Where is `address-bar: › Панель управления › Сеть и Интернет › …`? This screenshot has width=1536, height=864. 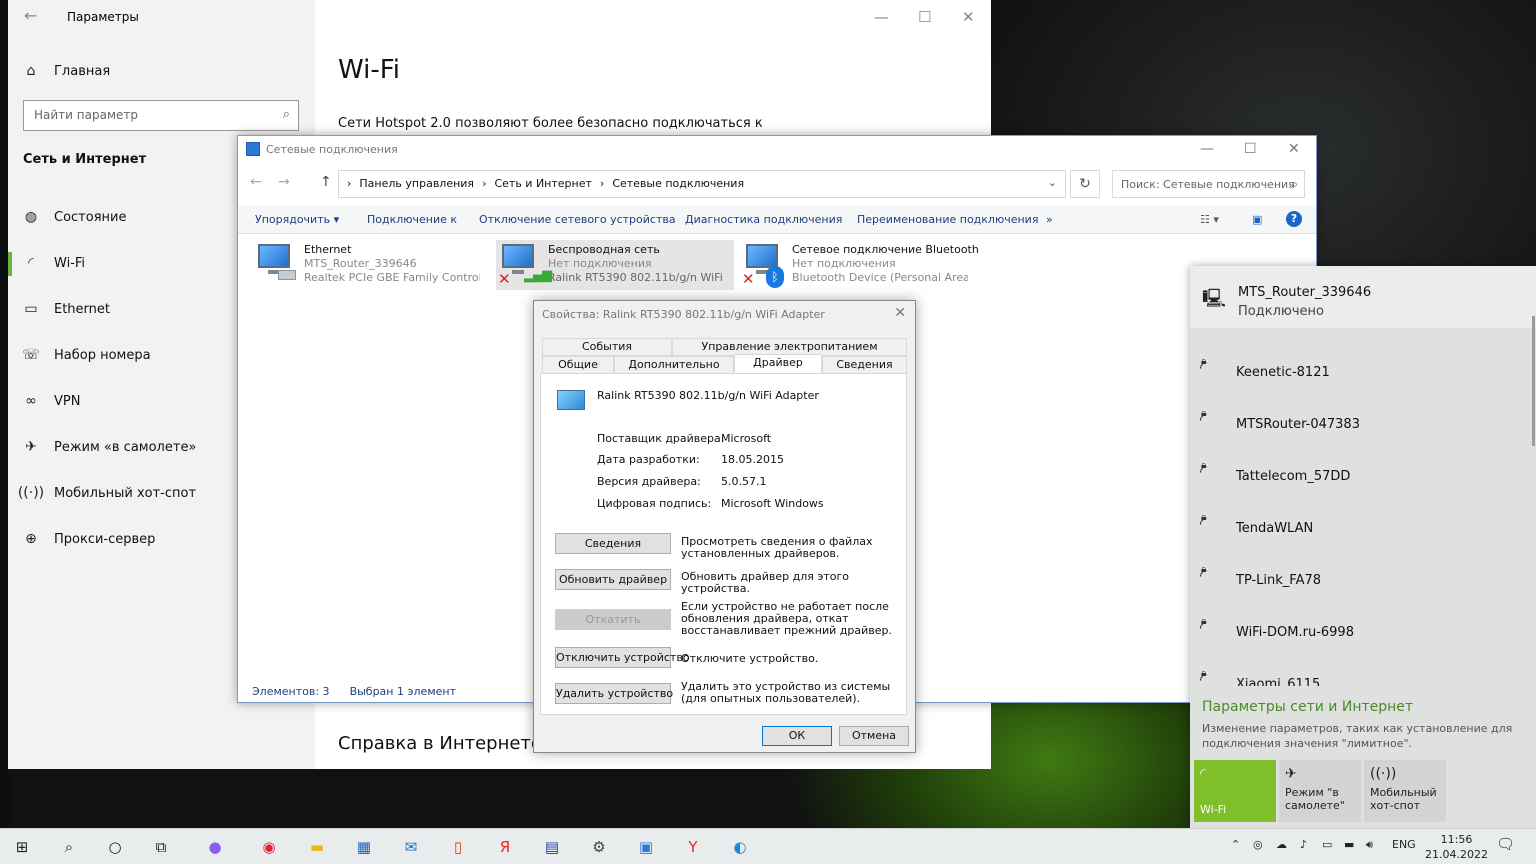
address-bar: › Панель управления › Сеть и Интернет › … is located at coordinates (702, 184).